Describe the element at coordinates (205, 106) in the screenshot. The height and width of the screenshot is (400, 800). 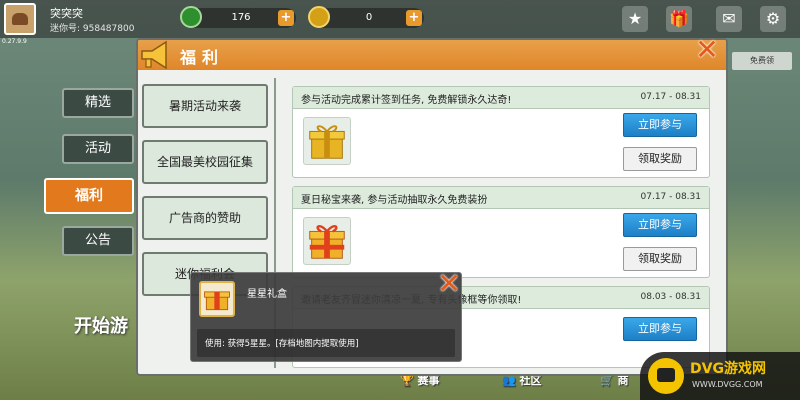
I see `menu-summer-event: 暑期活动来袭` at that location.